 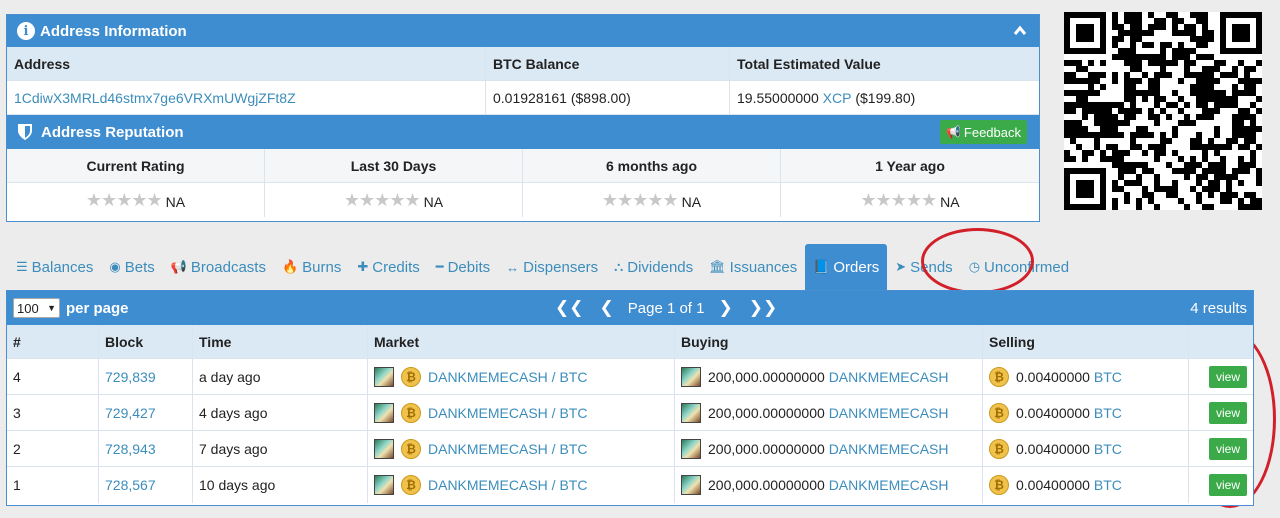 What do you see at coordinates (666, 308) in the screenshot?
I see `pagination: ❮❮ ❮ Page 1 of 1 ❯ ❯❯` at bounding box center [666, 308].